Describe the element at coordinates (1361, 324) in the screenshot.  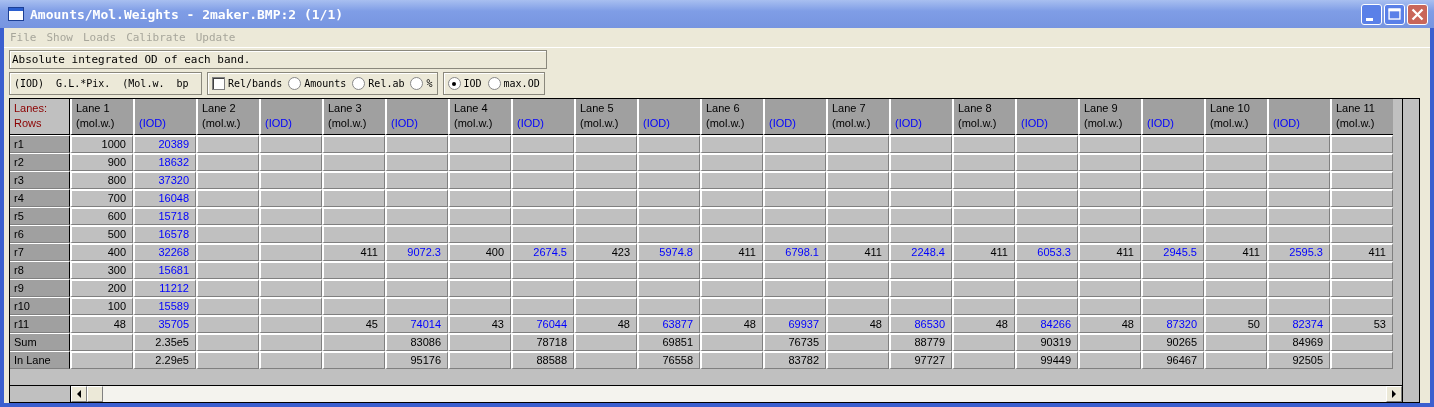
I see `table-cell: 53` at that location.